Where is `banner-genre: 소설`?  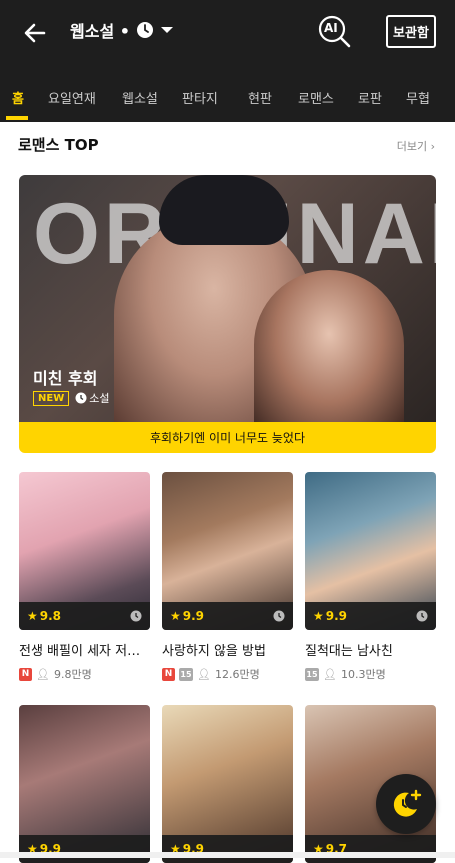
banner-genre: 소설 is located at coordinates (92, 398).